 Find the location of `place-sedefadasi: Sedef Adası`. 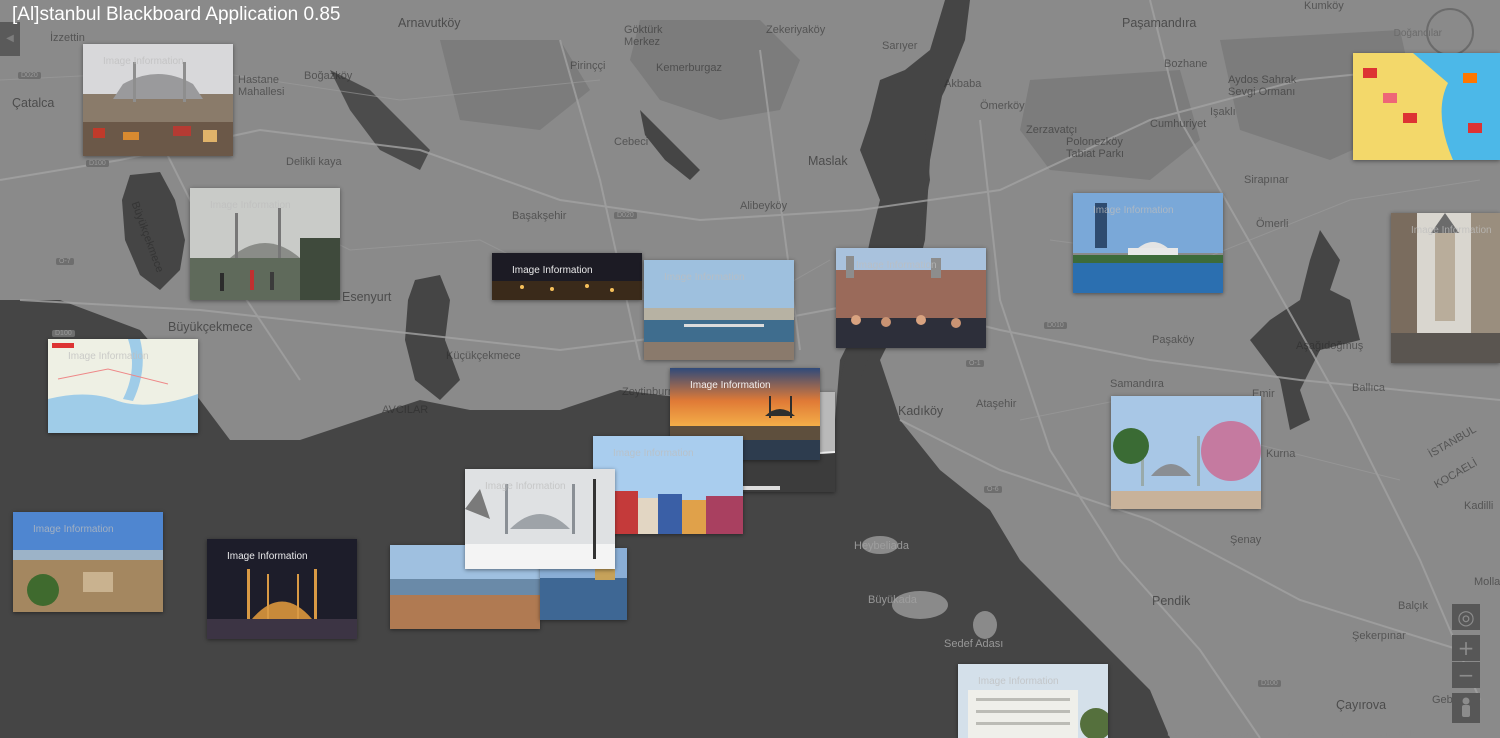

place-sedefadasi: Sedef Adası is located at coordinates (974, 644).